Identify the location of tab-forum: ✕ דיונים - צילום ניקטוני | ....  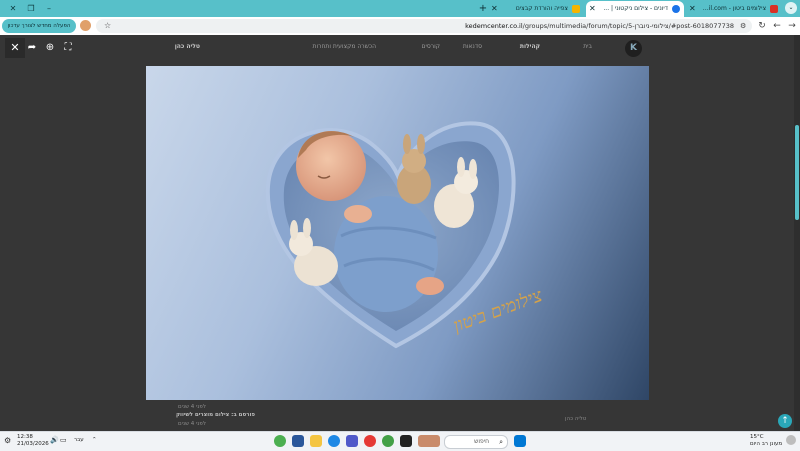
(635, 9).